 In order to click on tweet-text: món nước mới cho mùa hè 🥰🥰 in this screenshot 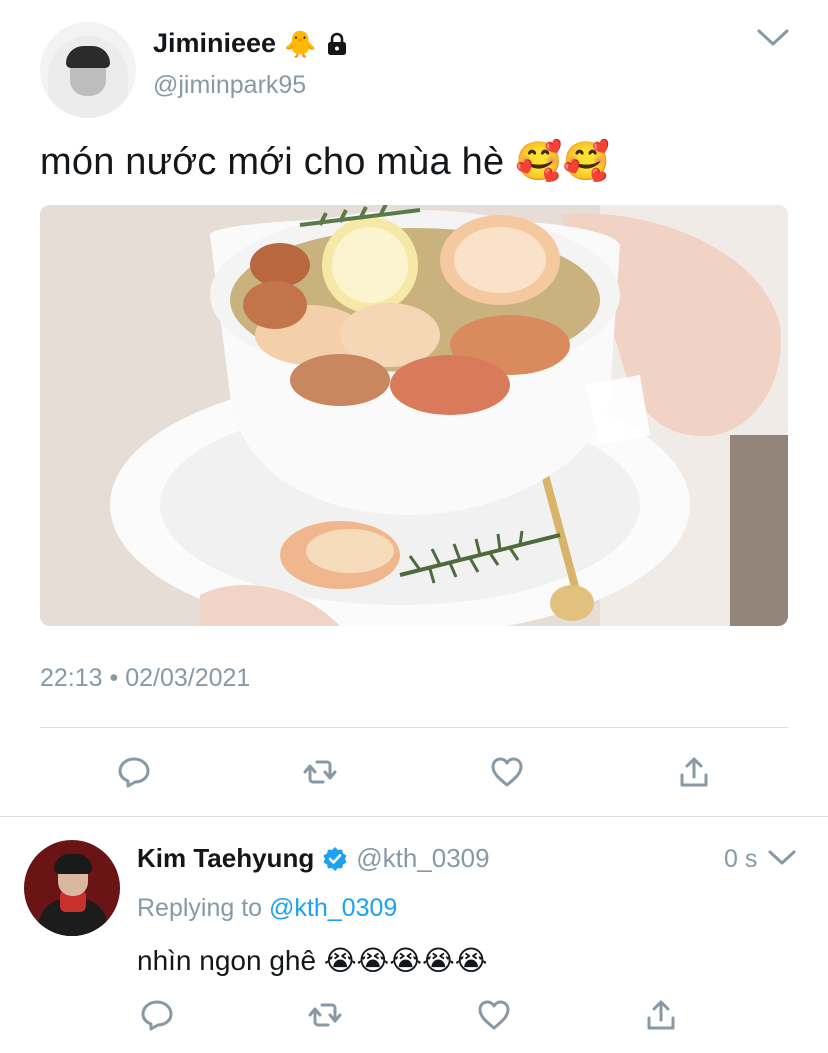, I will do `click(325, 162)`.